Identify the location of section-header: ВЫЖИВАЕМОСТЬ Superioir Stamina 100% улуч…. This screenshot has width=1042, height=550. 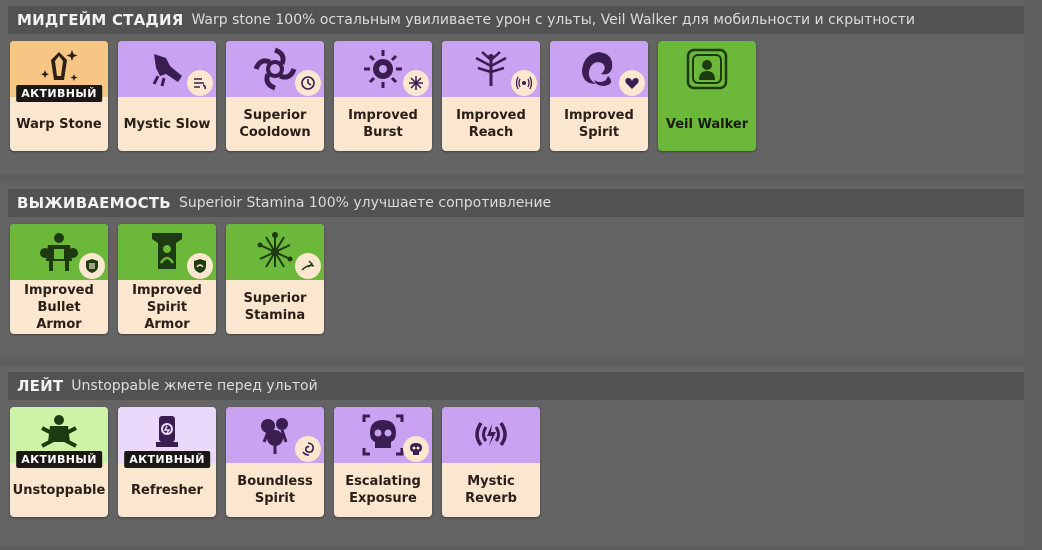
(516, 203).